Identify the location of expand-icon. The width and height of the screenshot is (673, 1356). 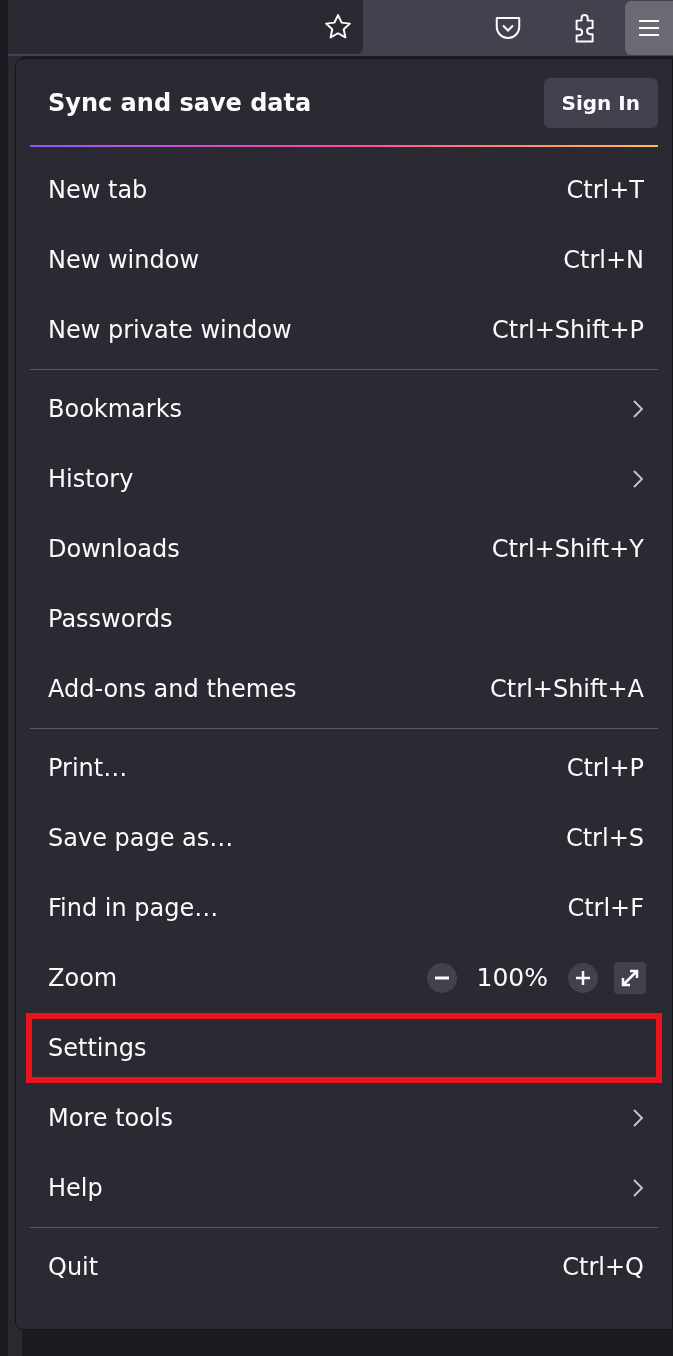
(630, 978).